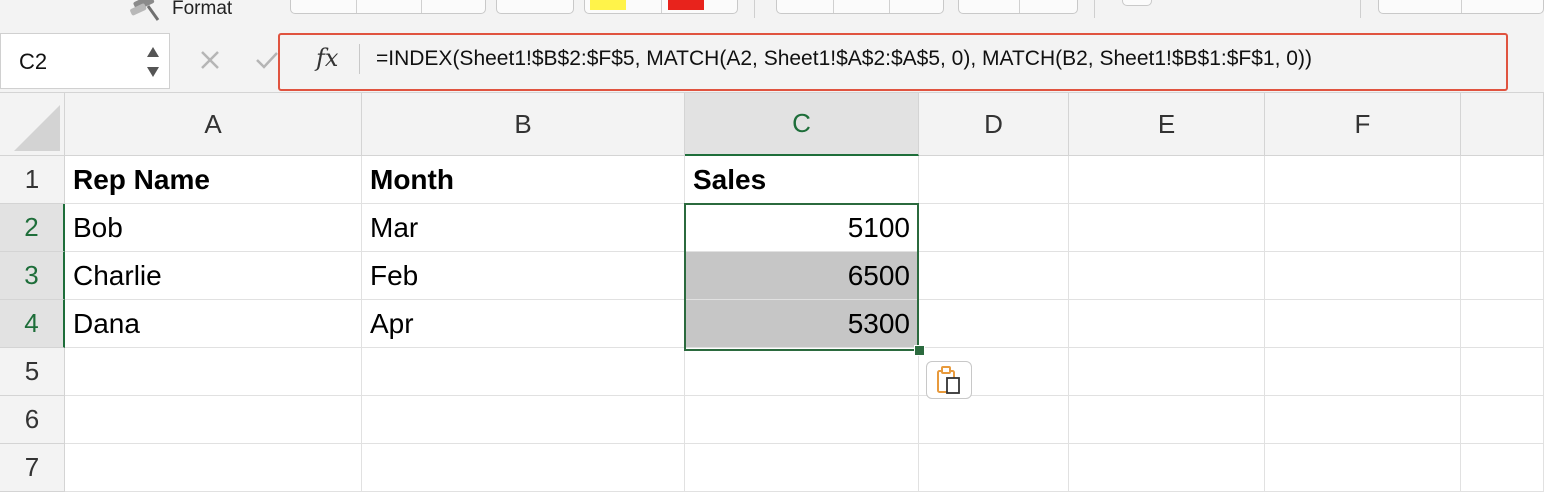  What do you see at coordinates (1167, 276) in the screenshot?
I see `cell-e3` at bounding box center [1167, 276].